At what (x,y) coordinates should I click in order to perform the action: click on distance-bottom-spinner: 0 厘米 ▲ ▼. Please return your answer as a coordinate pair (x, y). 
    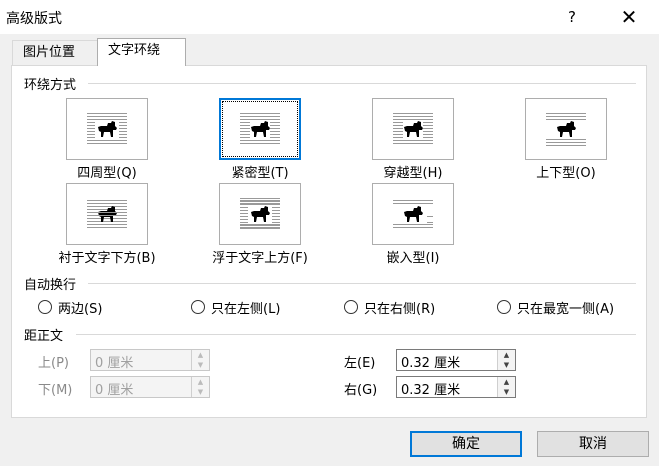
    Looking at the image, I should click on (150, 387).